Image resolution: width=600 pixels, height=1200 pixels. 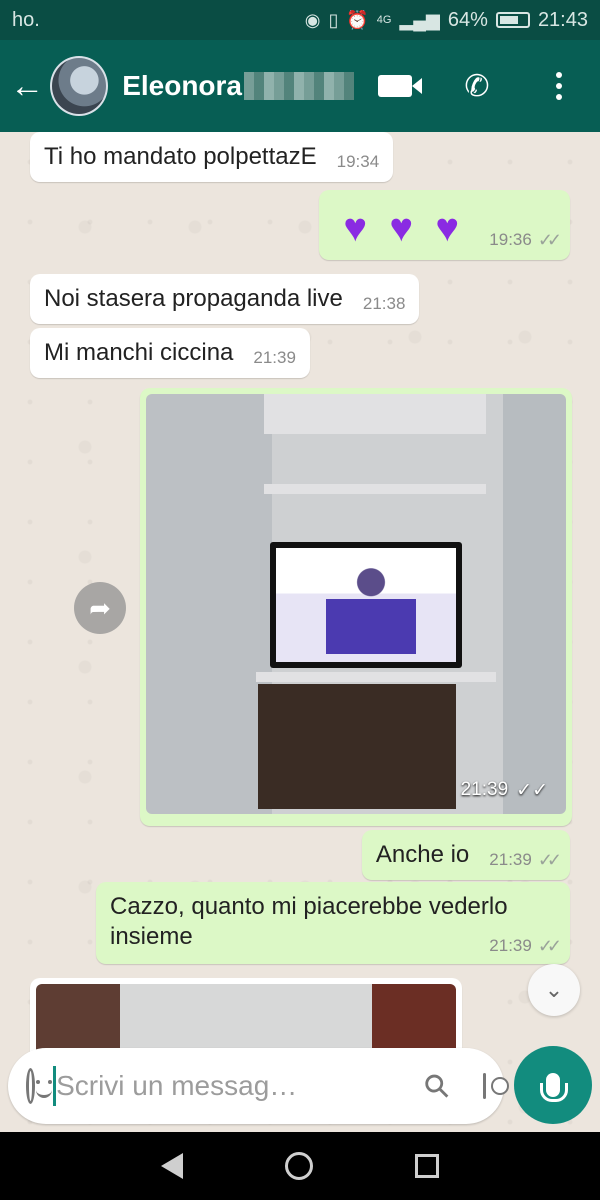 I want to click on message-text: Mi manchi ciccina, so click(x=139, y=352).